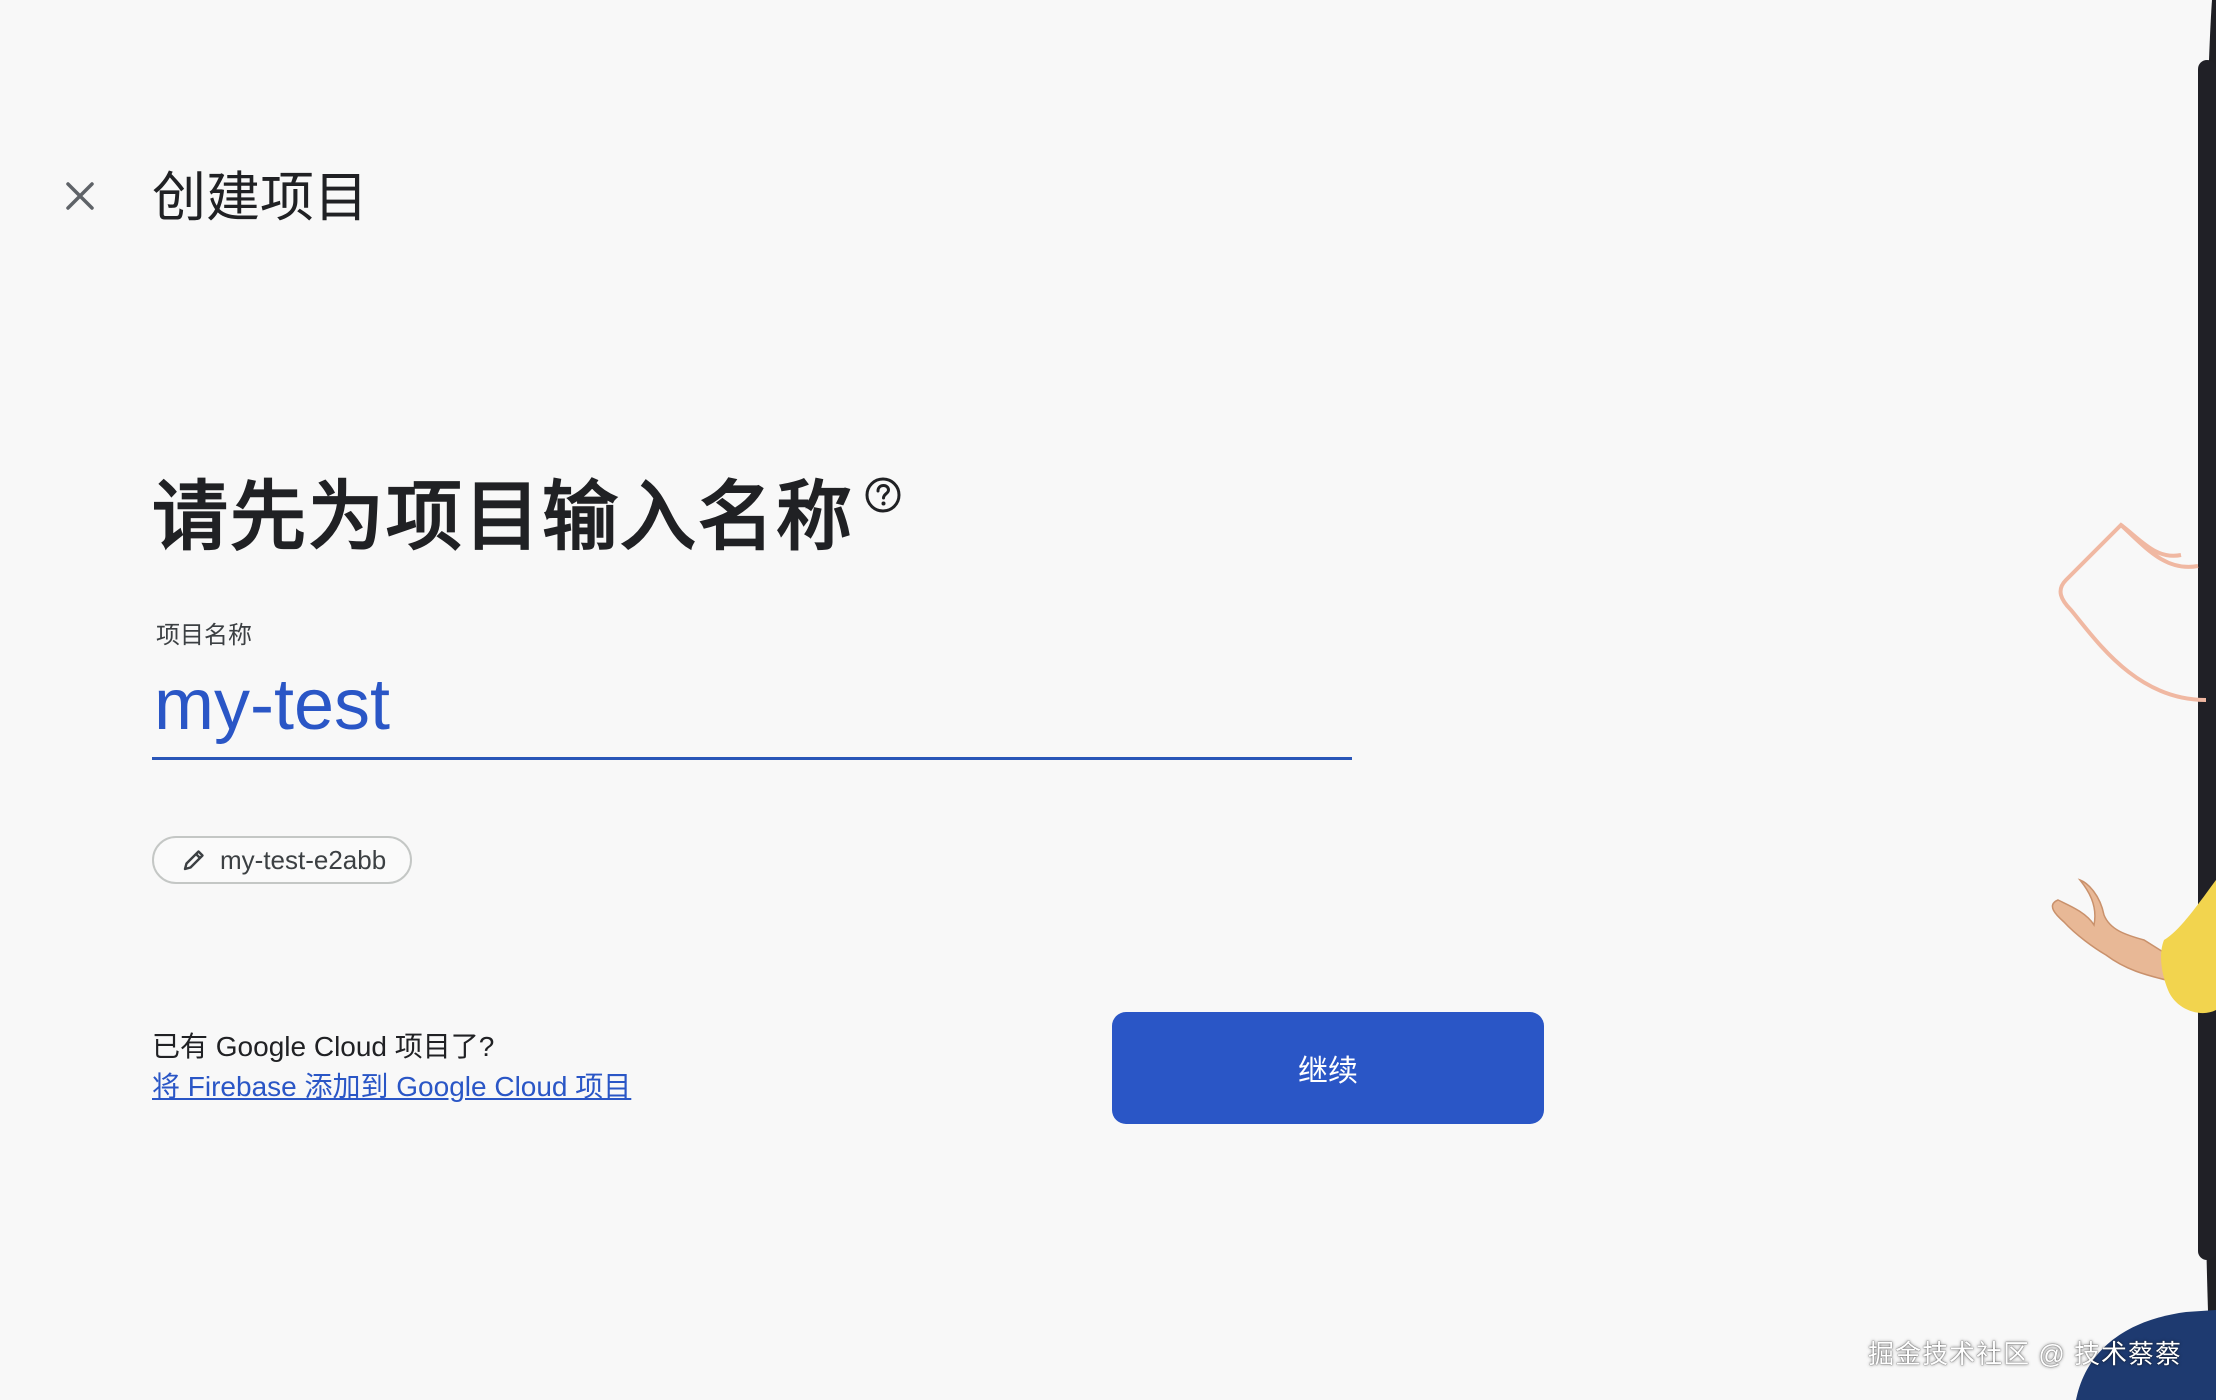 Image resolution: width=2216 pixels, height=1400 pixels. What do you see at coordinates (2133, 700) in the screenshot?
I see `illustration-art` at bounding box center [2133, 700].